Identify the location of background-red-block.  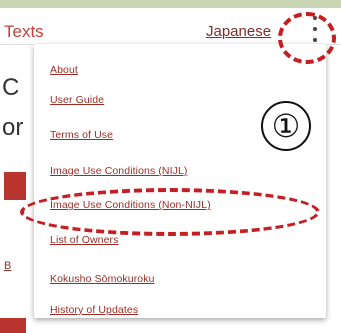
(13, 325).